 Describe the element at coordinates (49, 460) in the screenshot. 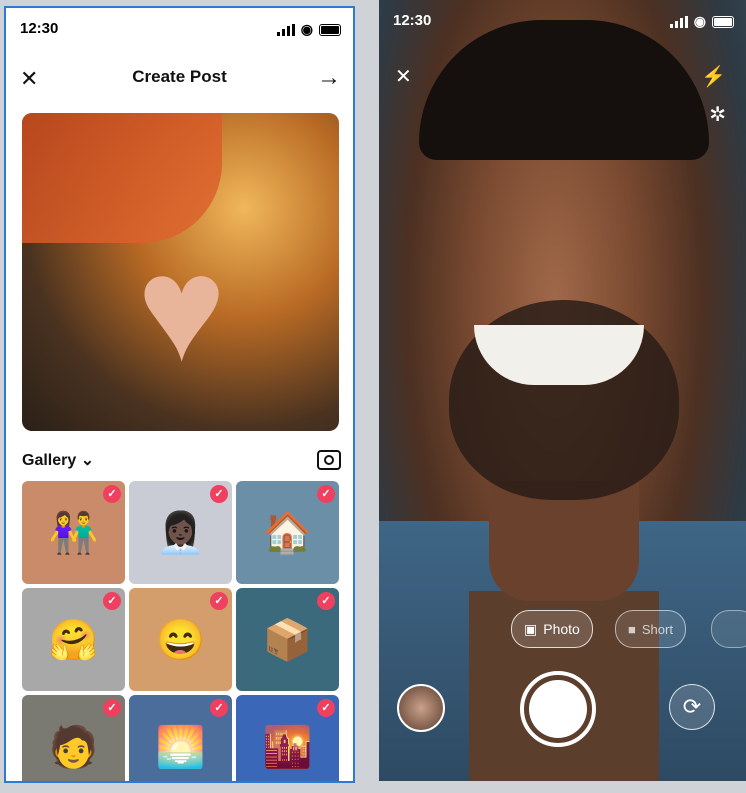

I see `gallery-label: Gallery` at that location.